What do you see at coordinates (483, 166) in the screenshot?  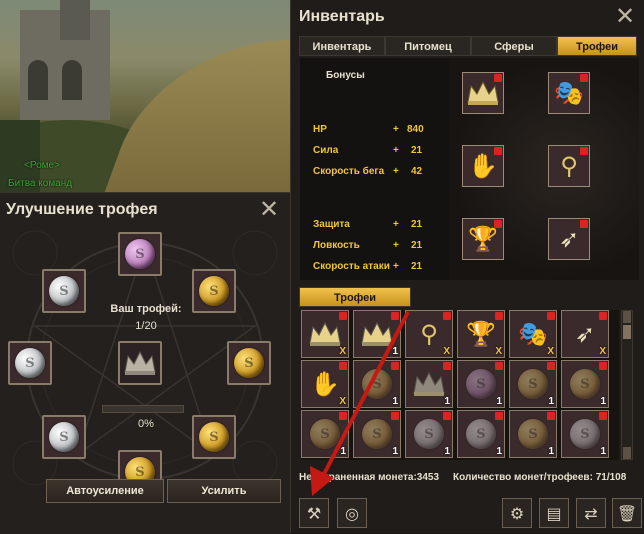 I see `equipped-trophy-slot: ✋` at bounding box center [483, 166].